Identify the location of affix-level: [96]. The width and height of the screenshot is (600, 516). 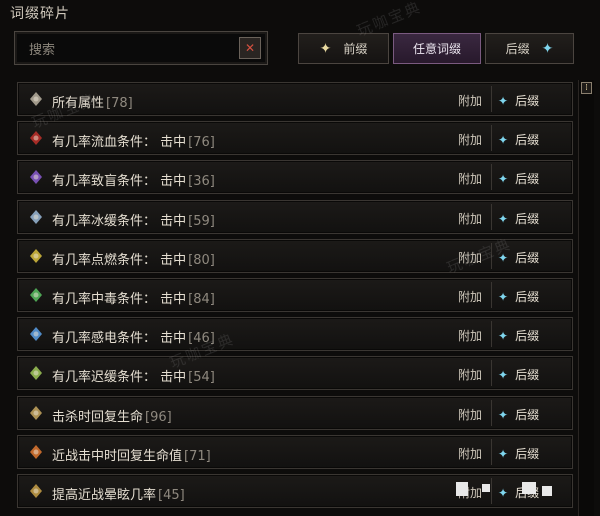
(158, 417).